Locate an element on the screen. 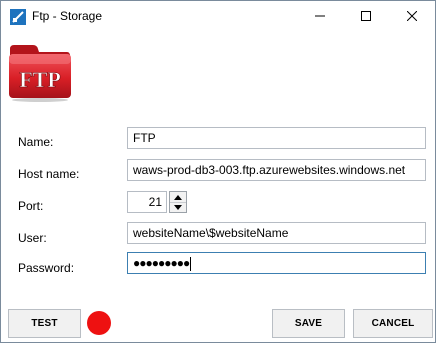 This screenshot has height=343, width=436. port-decrement-button is located at coordinates (178, 207).